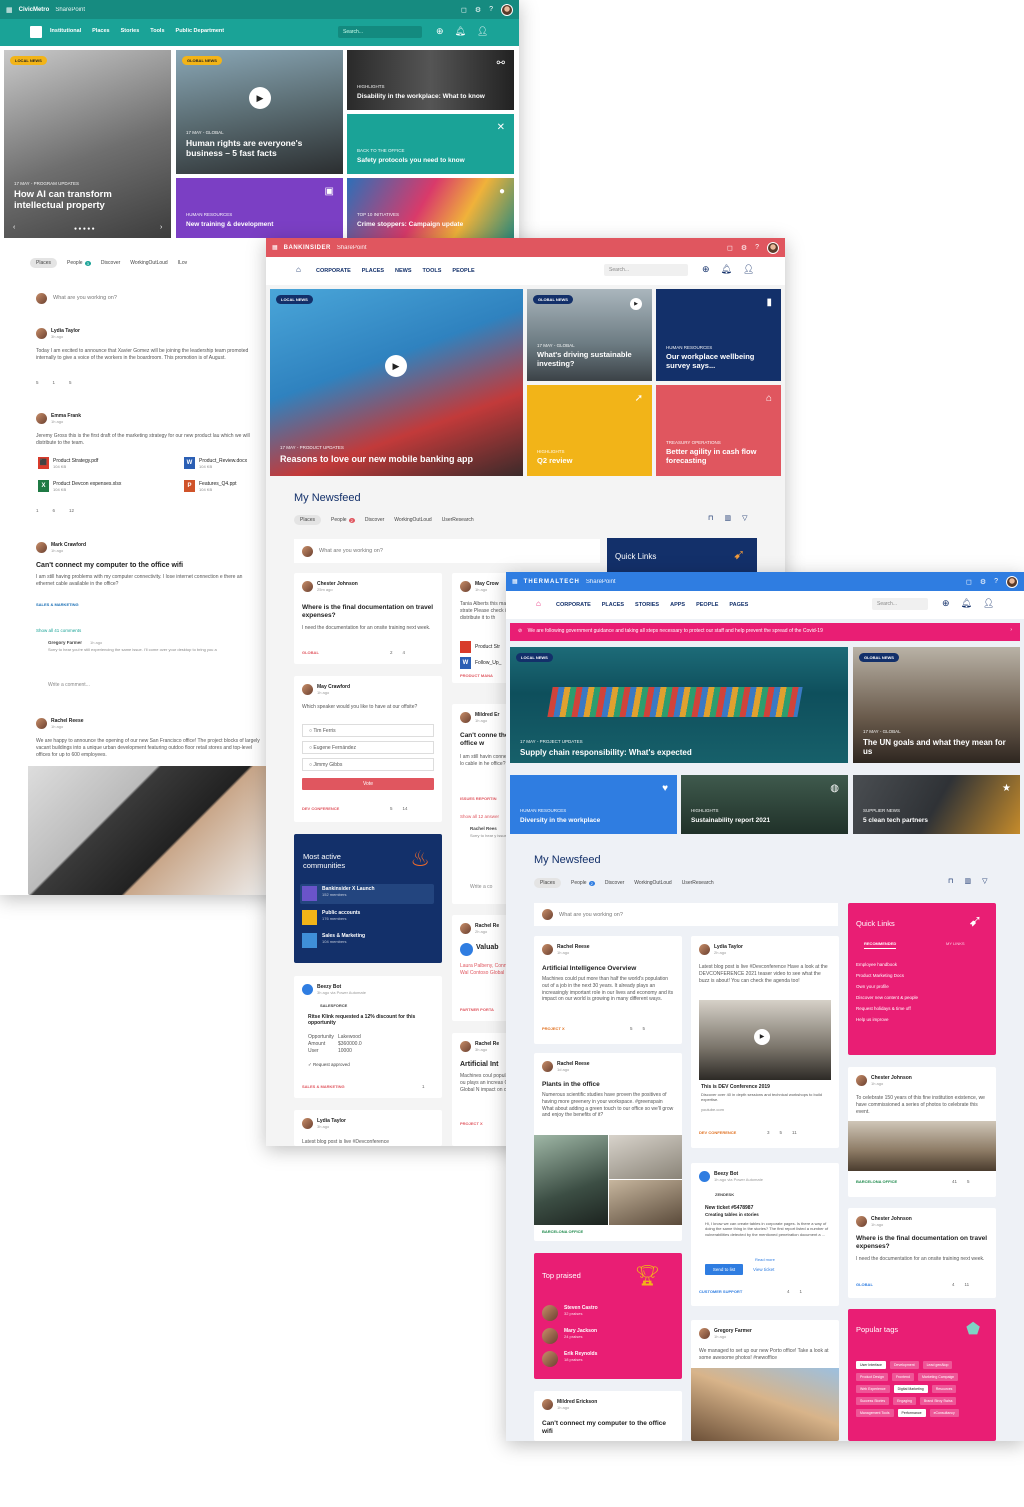  What do you see at coordinates (476, 675) in the screenshot?
I see `community-tag: PRODUCT MANA` at bounding box center [476, 675].